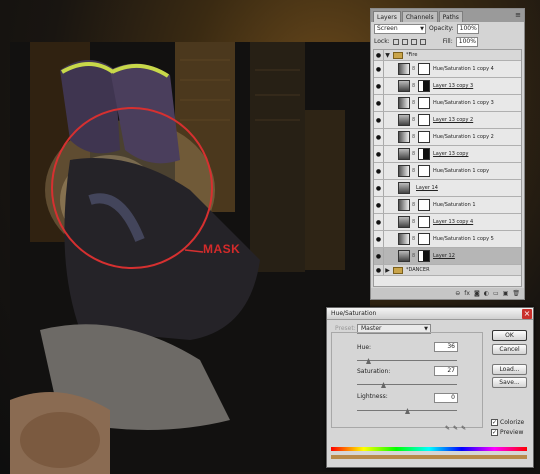 The image size is (540, 474). What do you see at coordinates (404, 120) in the screenshot?
I see `layer-thumbnail` at bounding box center [404, 120].